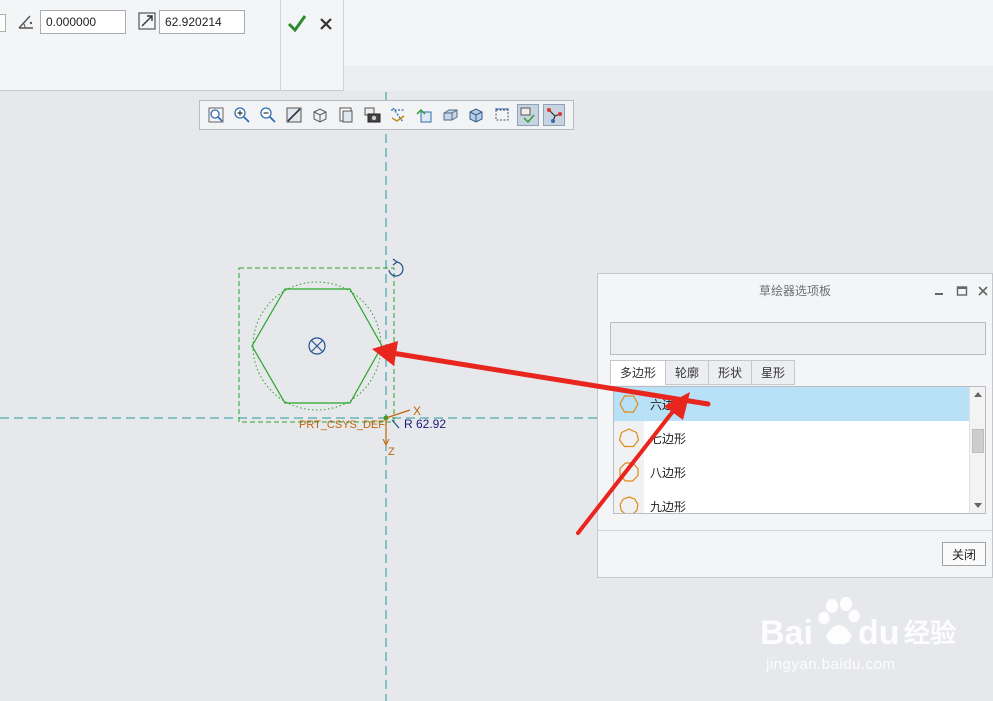 Image resolution: width=993 pixels, height=701 pixels. What do you see at coordinates (792, 472) in the screenshot?
I see `list-item: 八边形` at bounding box center [792, 472].